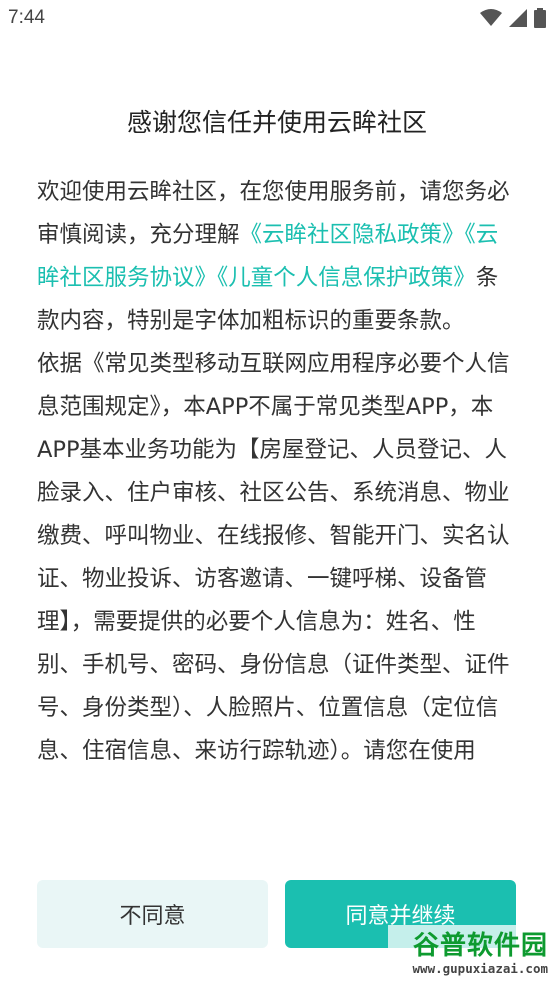 This screenshot has height=985, width=554. What do you see at coordinates (346, 278) in the screenshot?
I see `children-privacy-link: 《儿童个人信息保护政策》` at bounding box center [346, 278].